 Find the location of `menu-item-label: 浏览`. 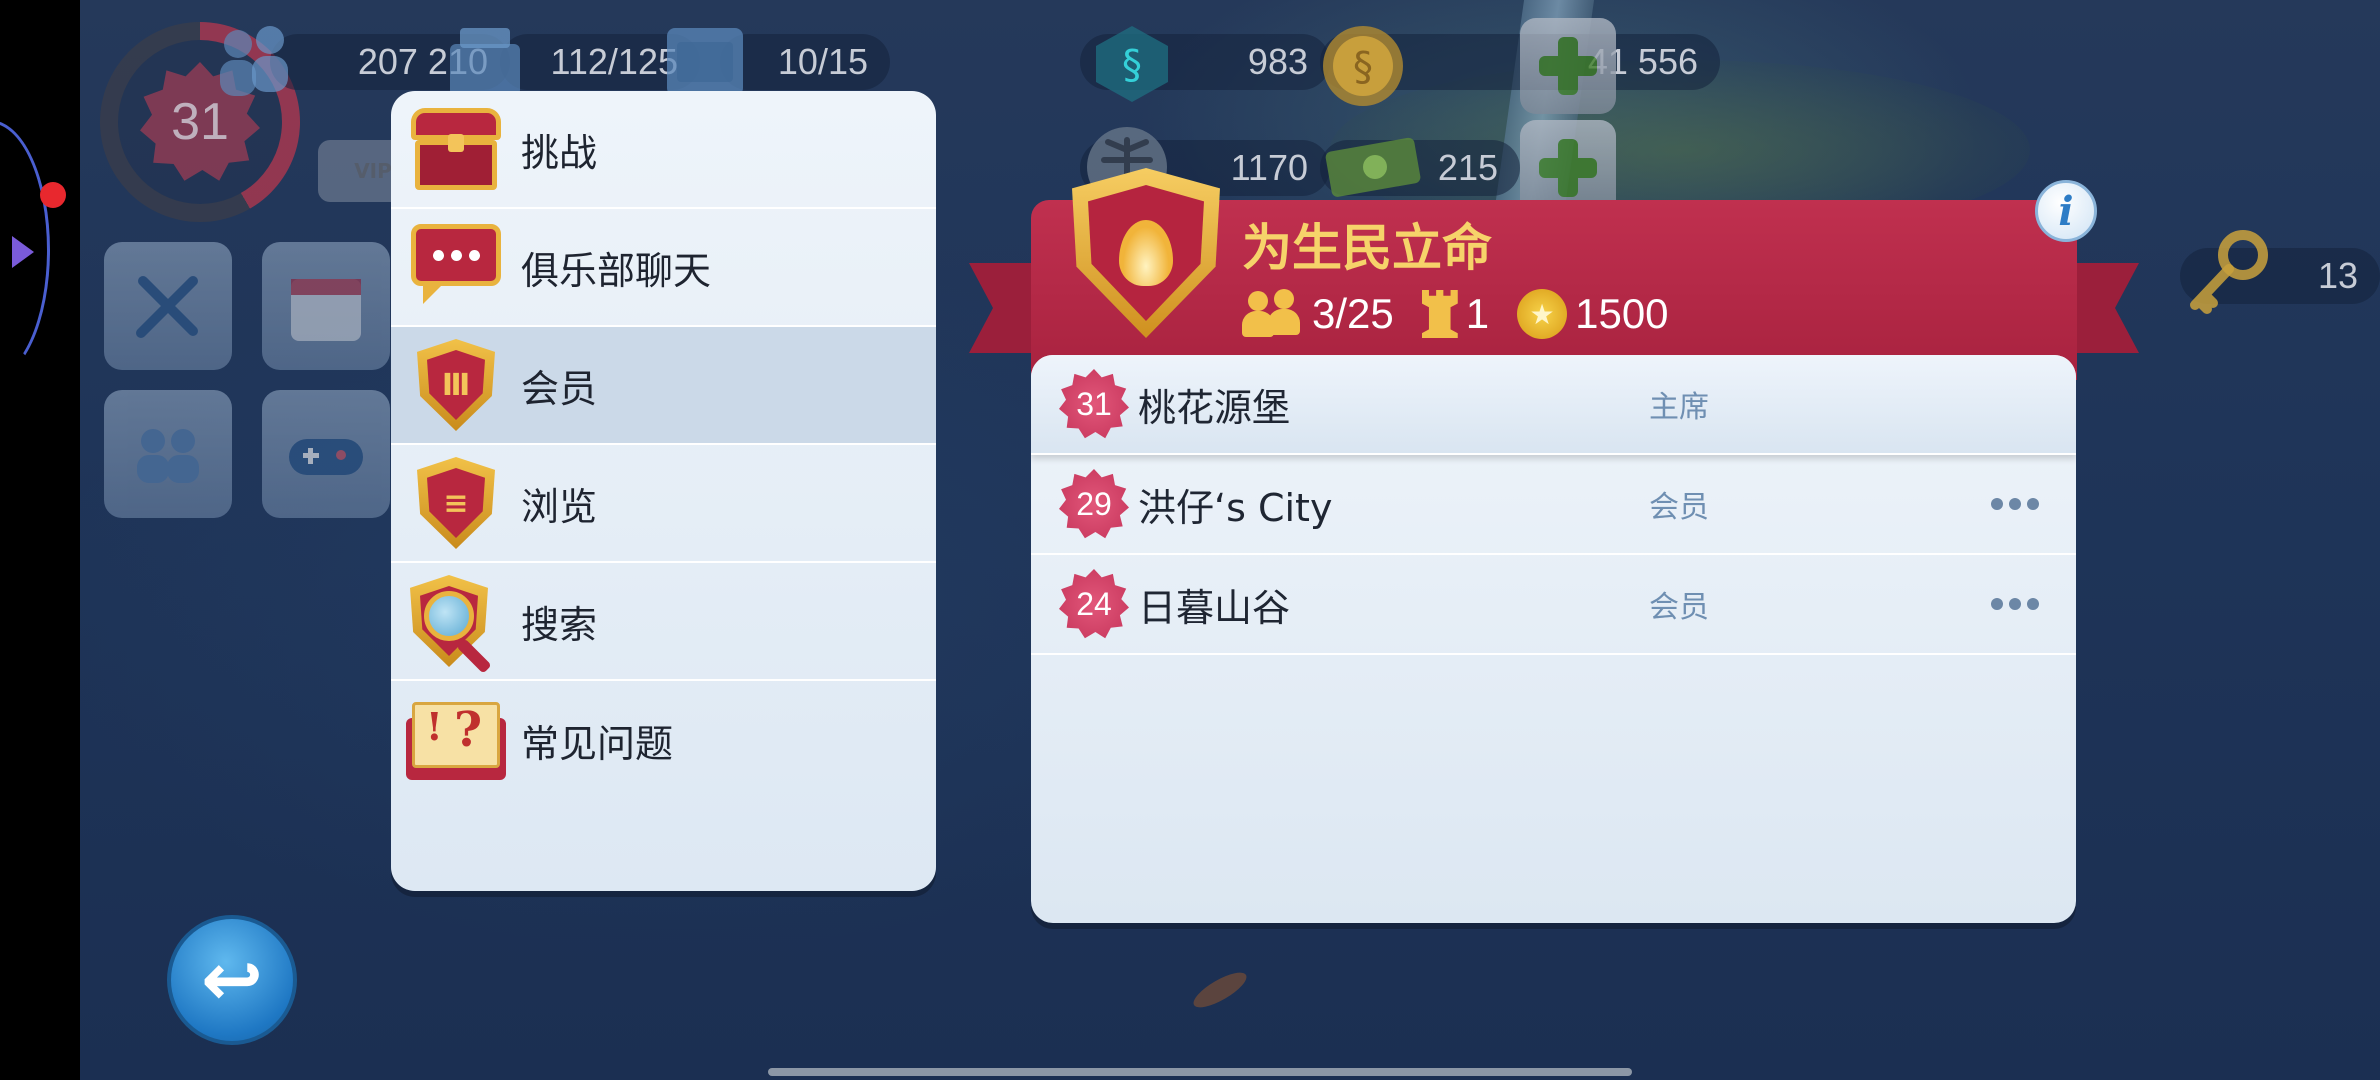

menu-item-label: 浏览 is located at coordinates (559, 506).